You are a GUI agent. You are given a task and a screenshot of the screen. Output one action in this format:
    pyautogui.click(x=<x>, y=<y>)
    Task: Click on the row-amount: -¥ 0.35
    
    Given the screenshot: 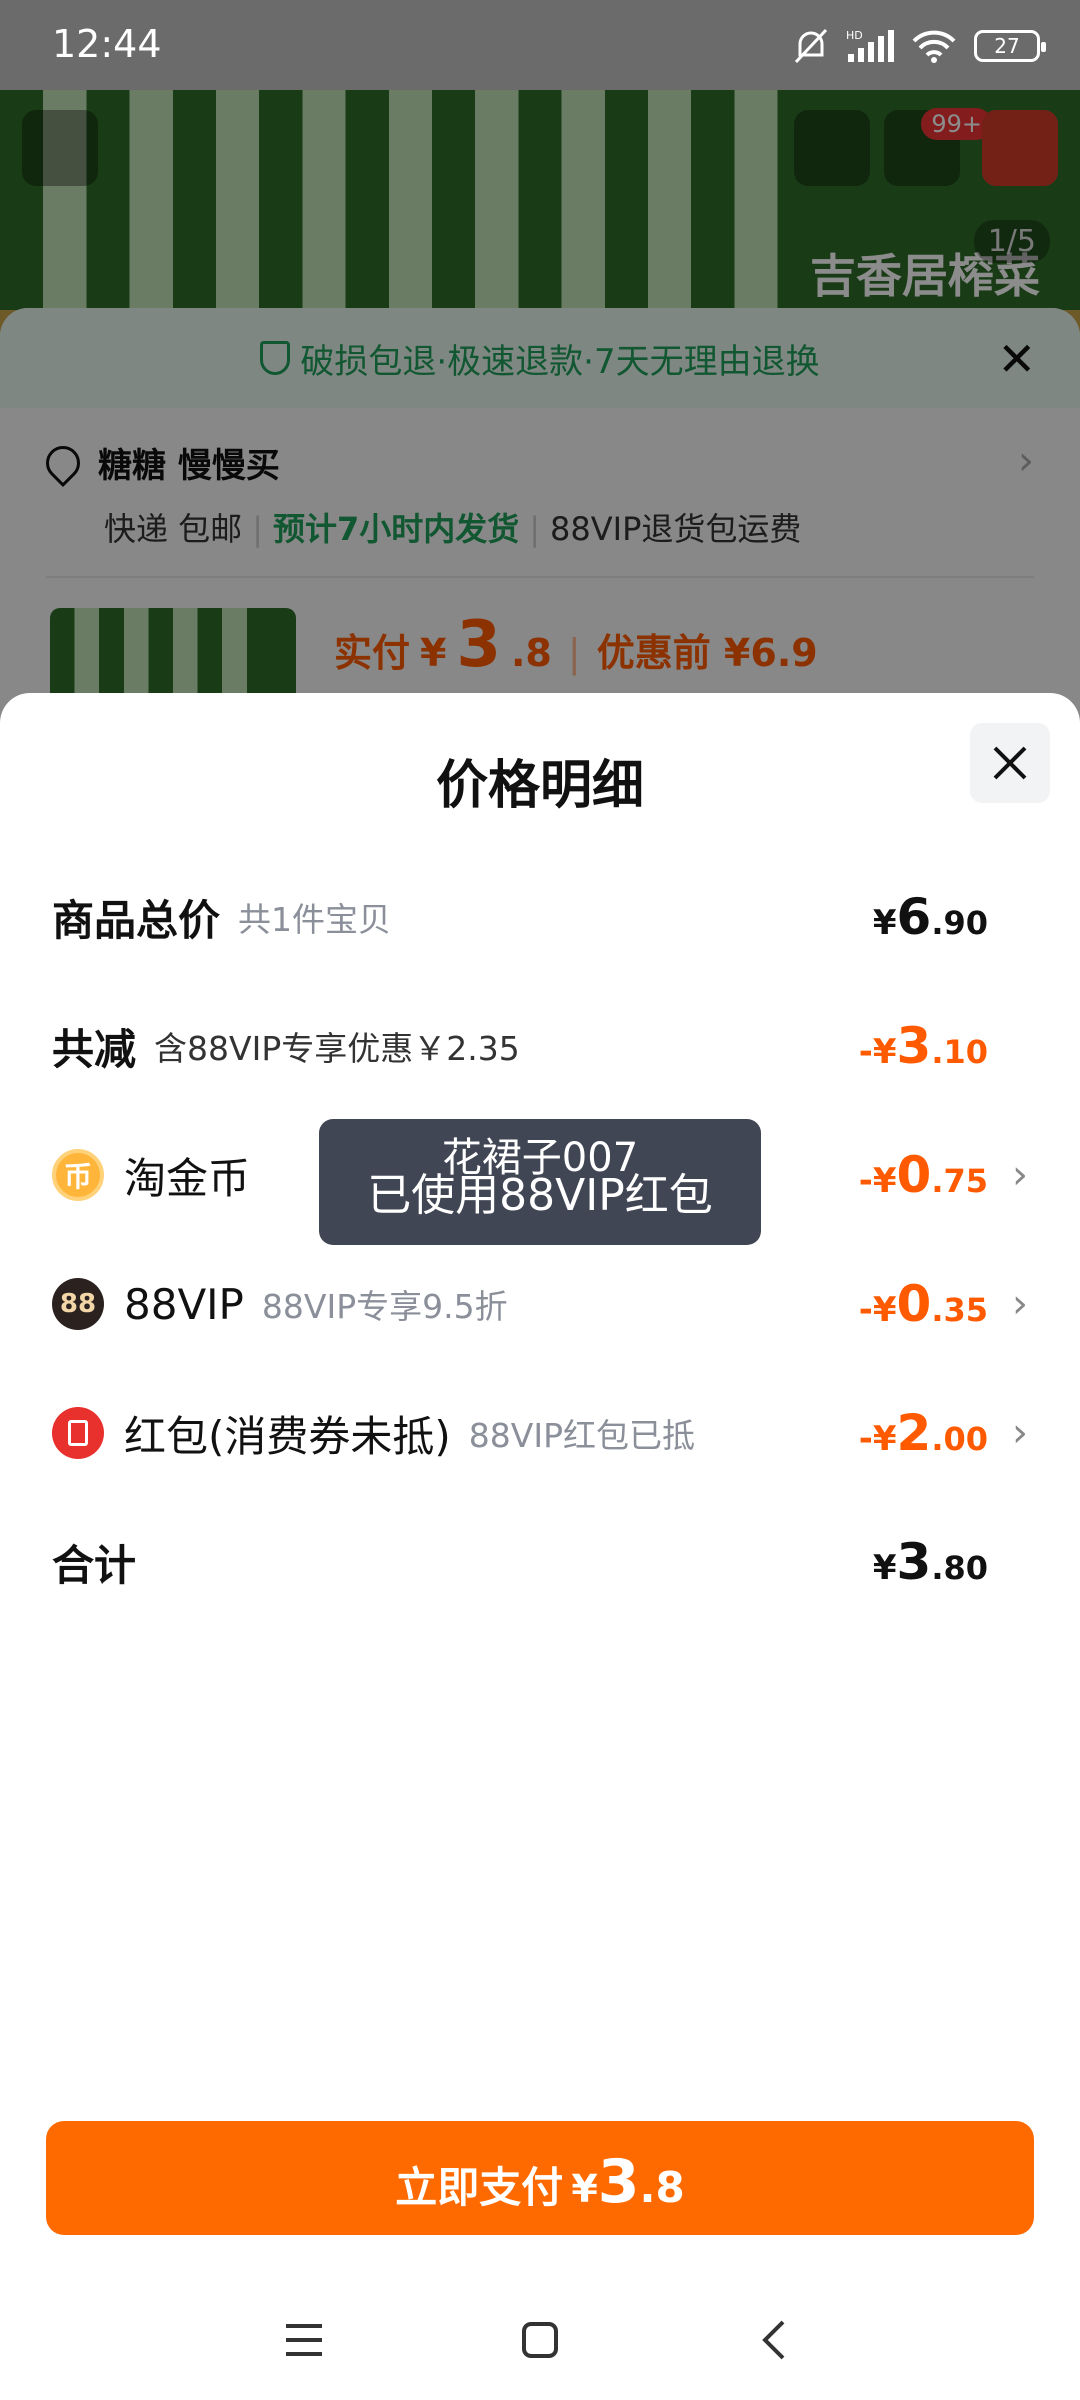 What is the action you would take?
    pyautogui.click(x=923, y=1304)
    